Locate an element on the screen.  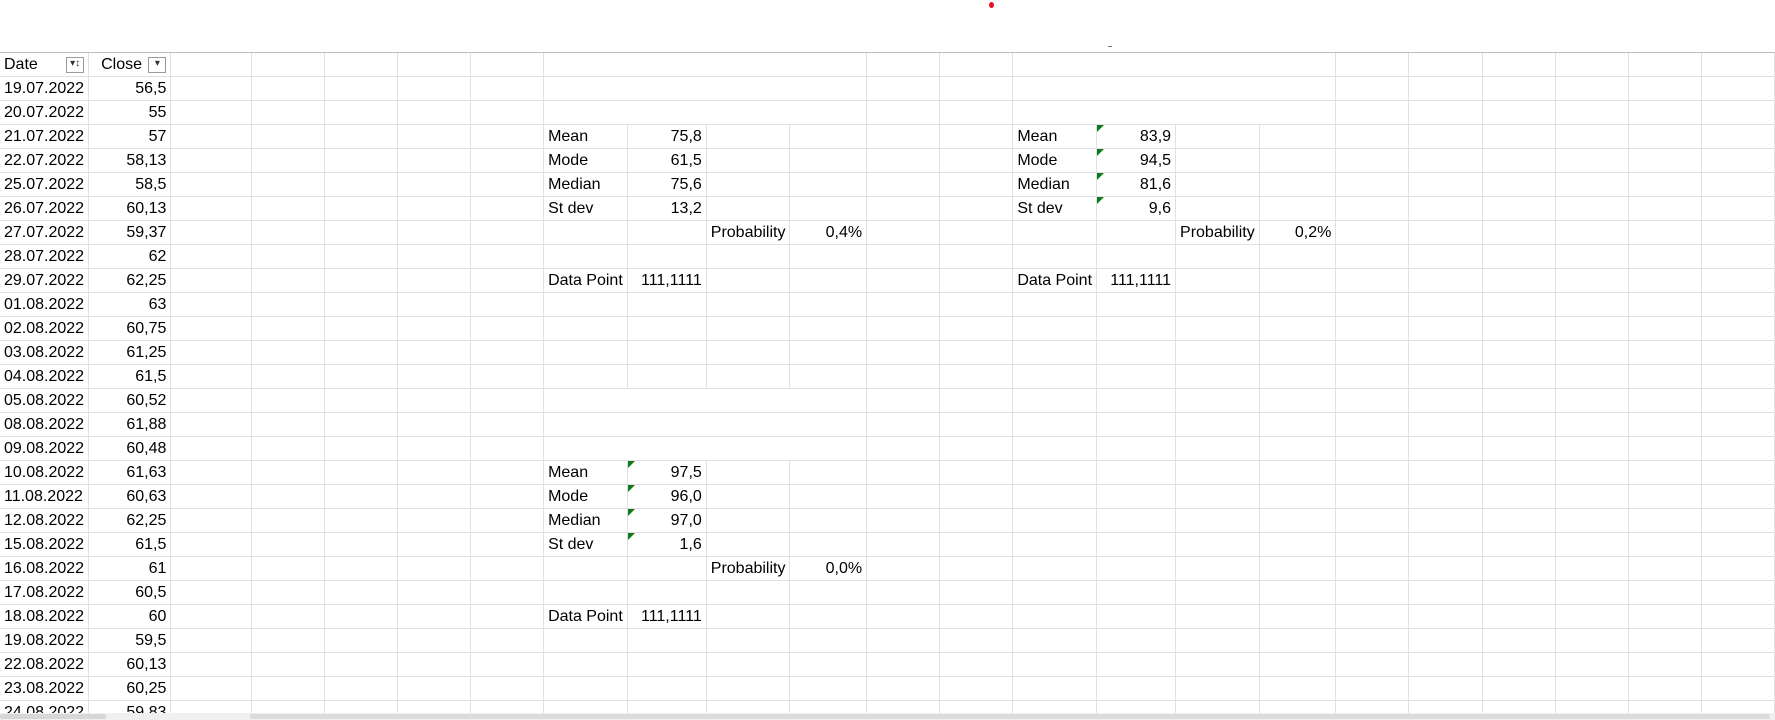
filter-dropdown-icon: ▾ is located at coordinates (157, 64).